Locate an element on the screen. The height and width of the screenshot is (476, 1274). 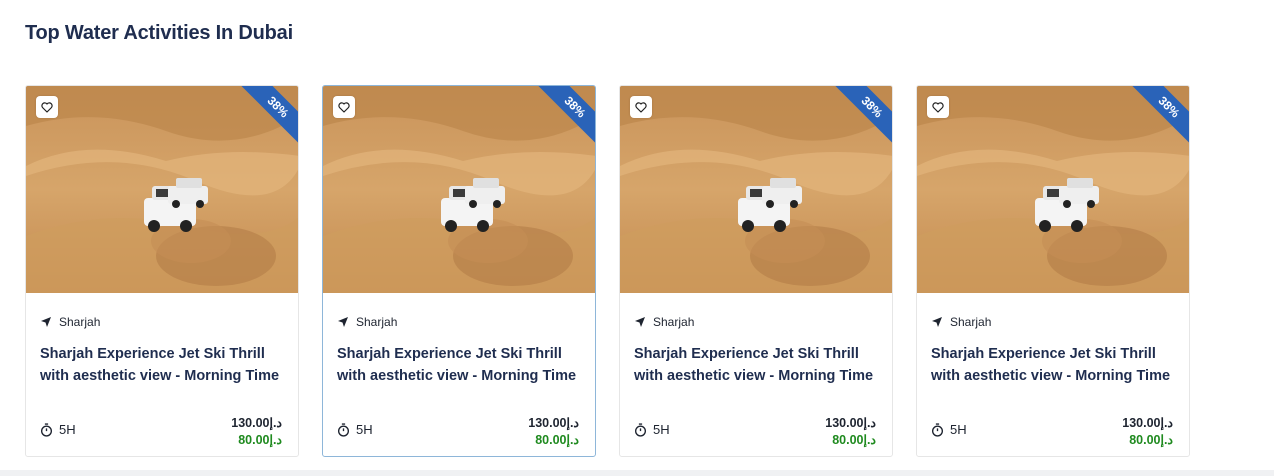
page-divider is located at coordinates (637, 473).